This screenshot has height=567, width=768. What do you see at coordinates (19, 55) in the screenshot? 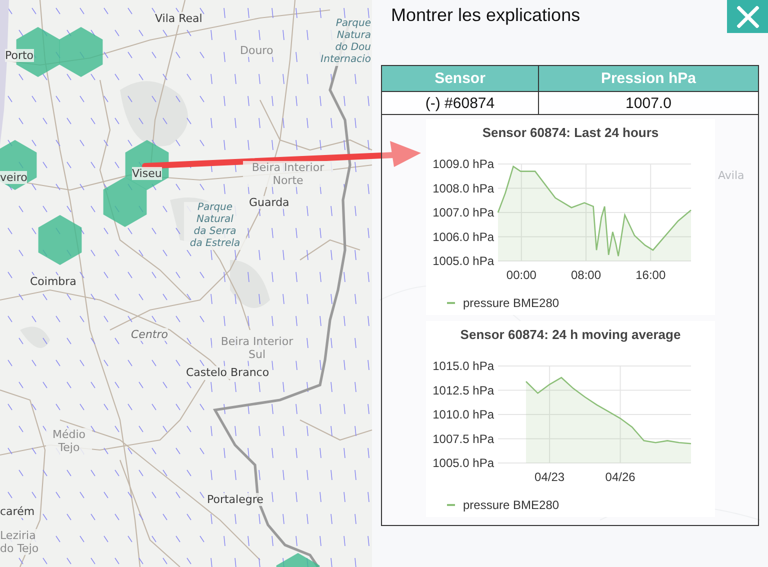
I see `map-label: Porto` at bounding box center [19, 55].